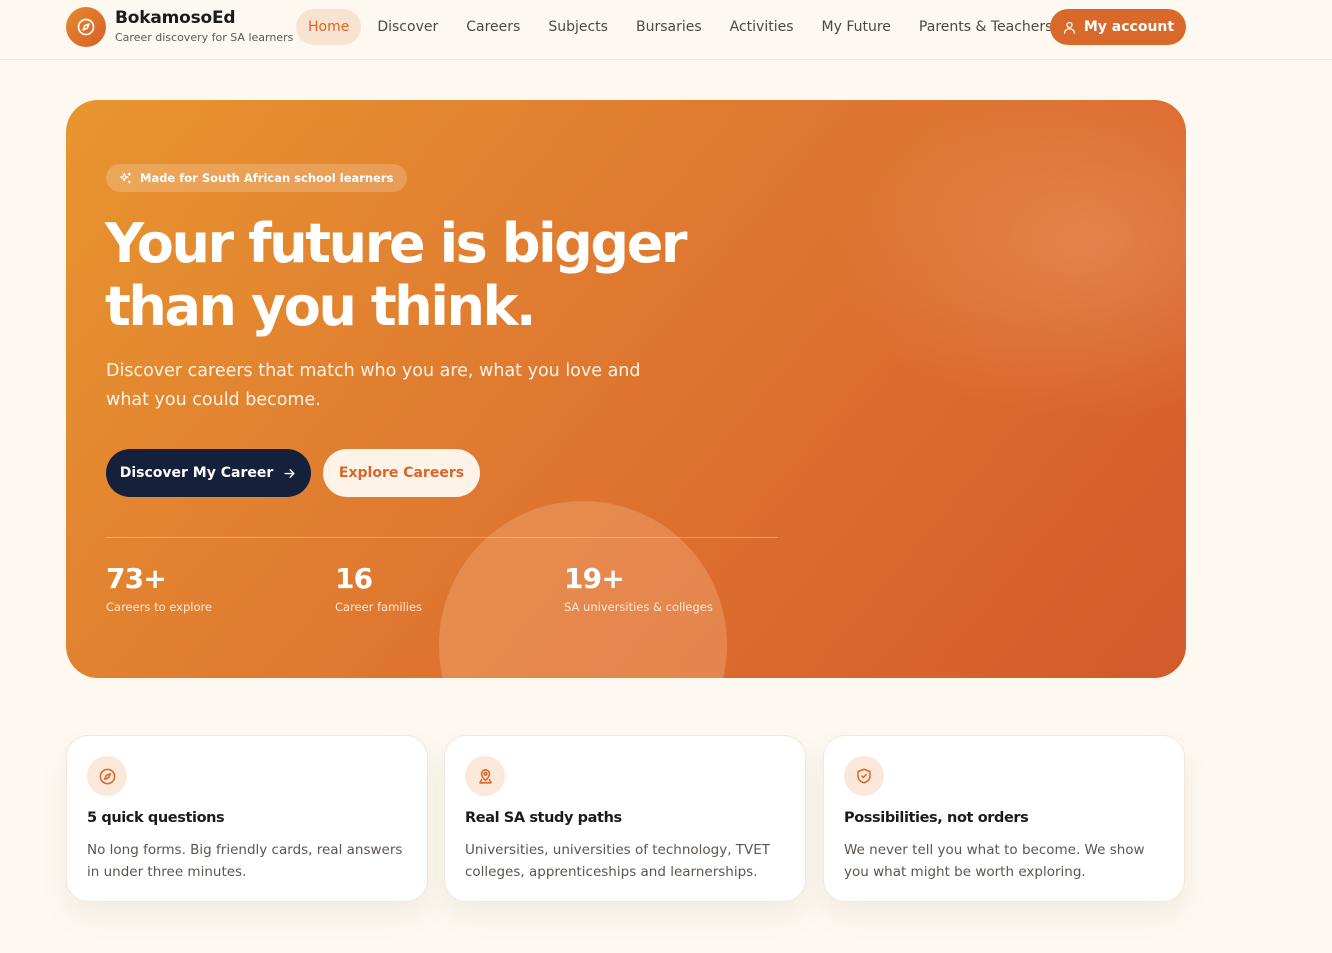  What do you see at coordinates (594, 578) in the screenshot?
I see `stat-value: 19+` at bounding box center [594, 578].